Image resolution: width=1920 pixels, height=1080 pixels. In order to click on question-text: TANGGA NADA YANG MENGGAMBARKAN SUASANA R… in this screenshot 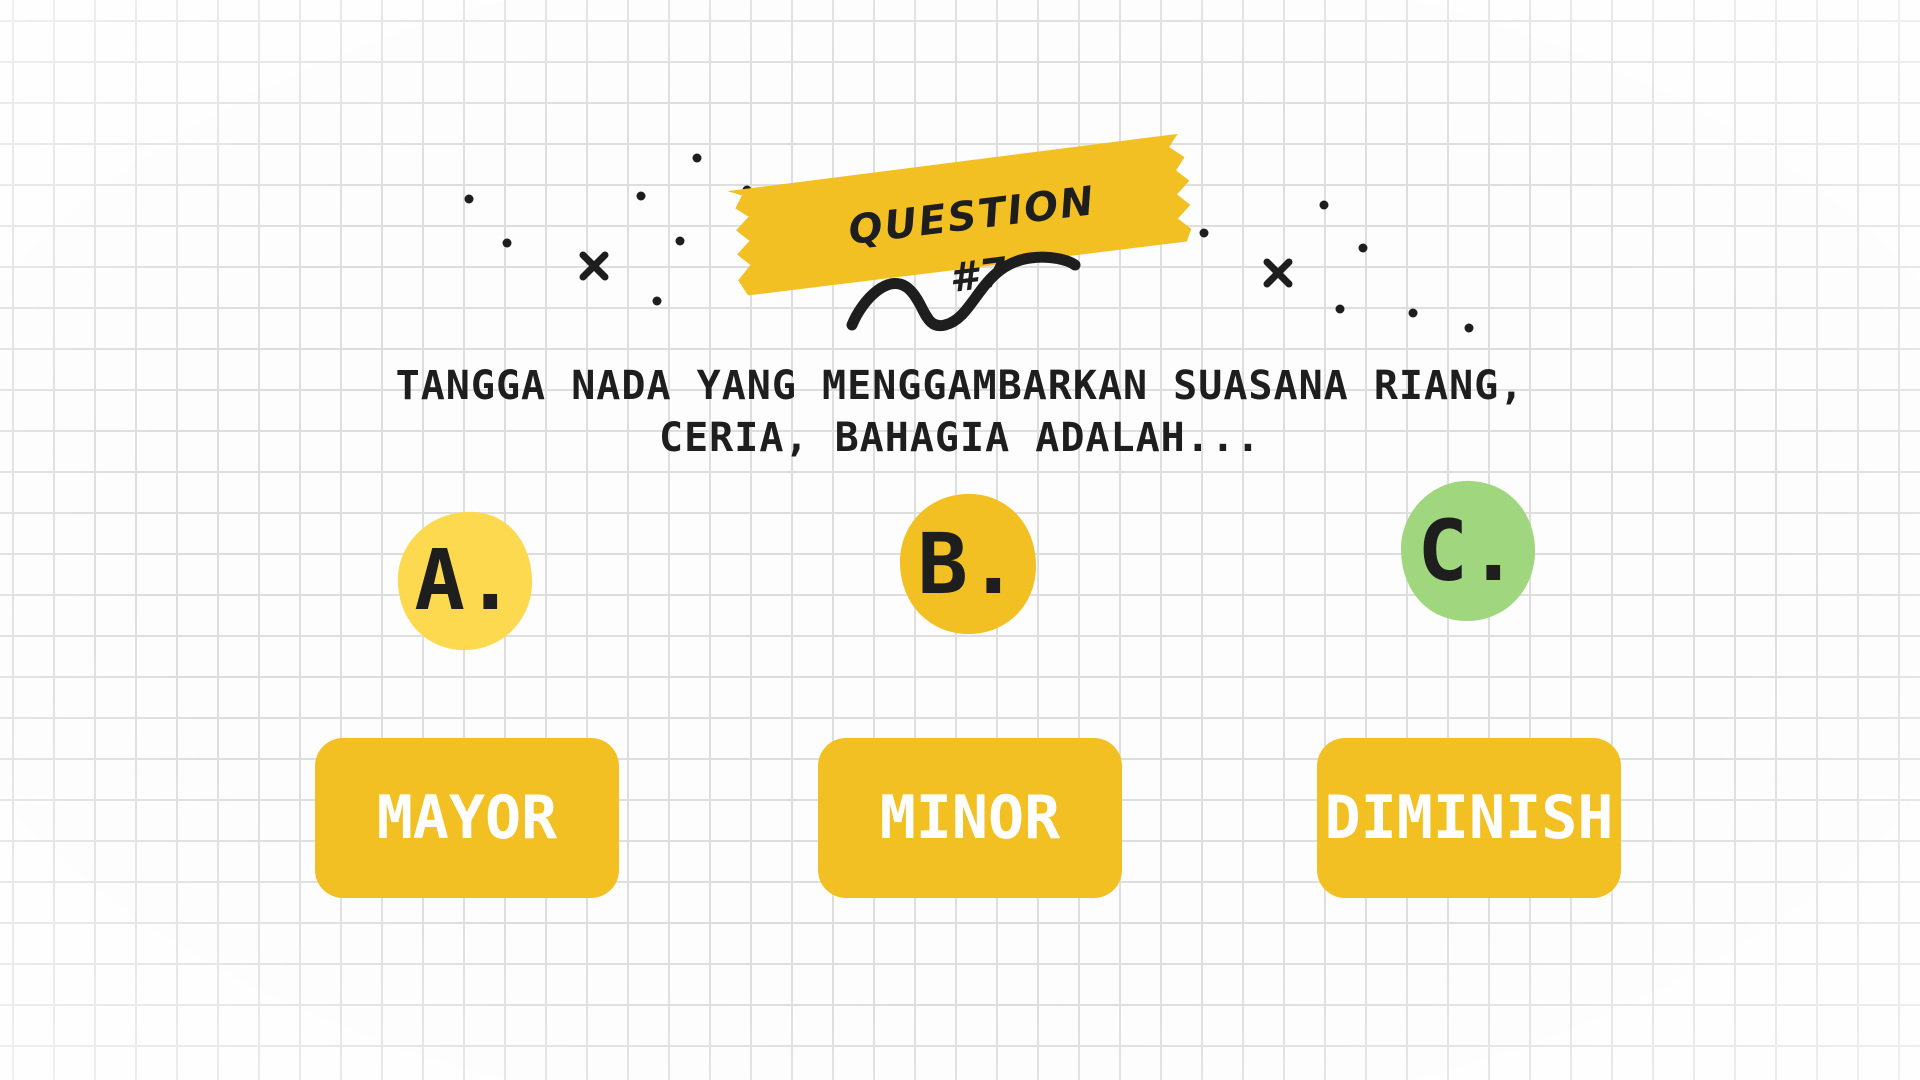, I will do `click(960, 412)`.